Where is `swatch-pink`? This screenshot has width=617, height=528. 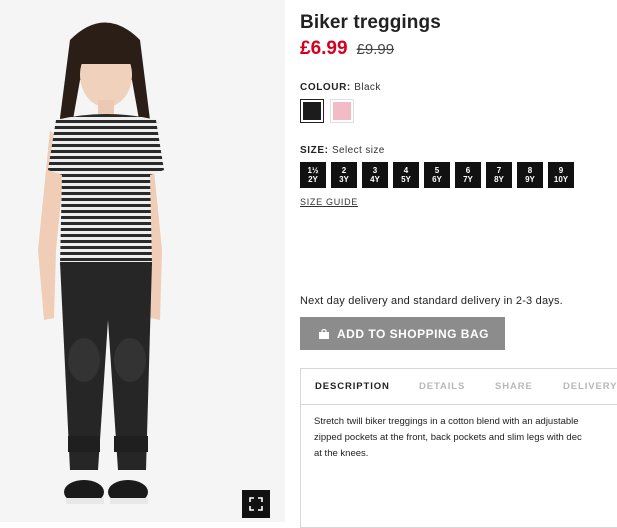 swatch-pink is located at coordinates (342, 111).